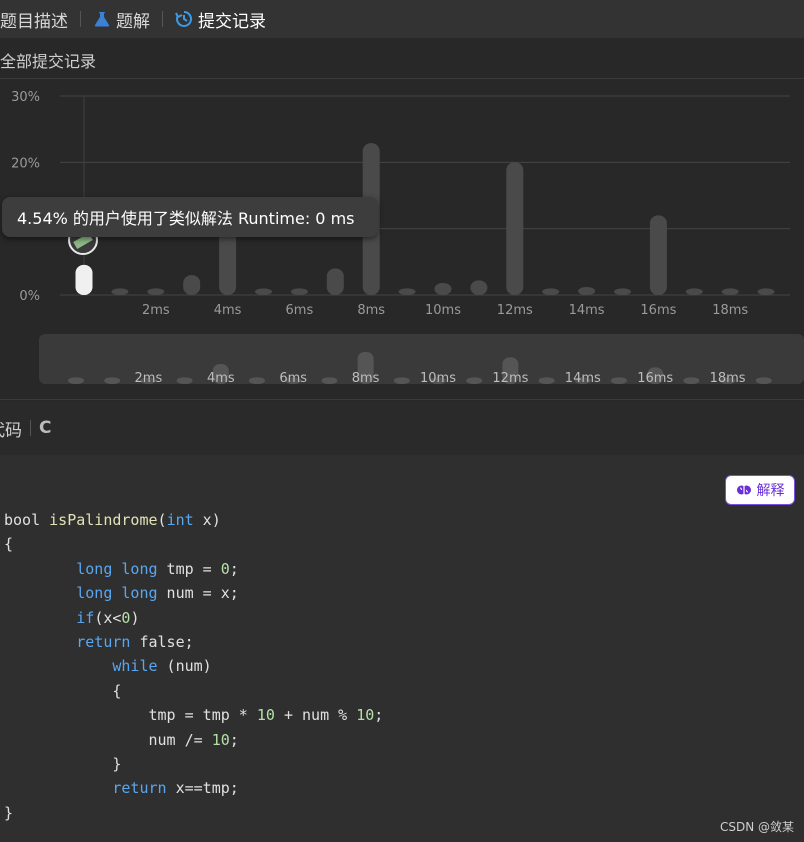  What do you see at coordinates (402, 428) in the screenshot?
I see `code-language-bar: 代码 C` at bounding box center [402, 428].